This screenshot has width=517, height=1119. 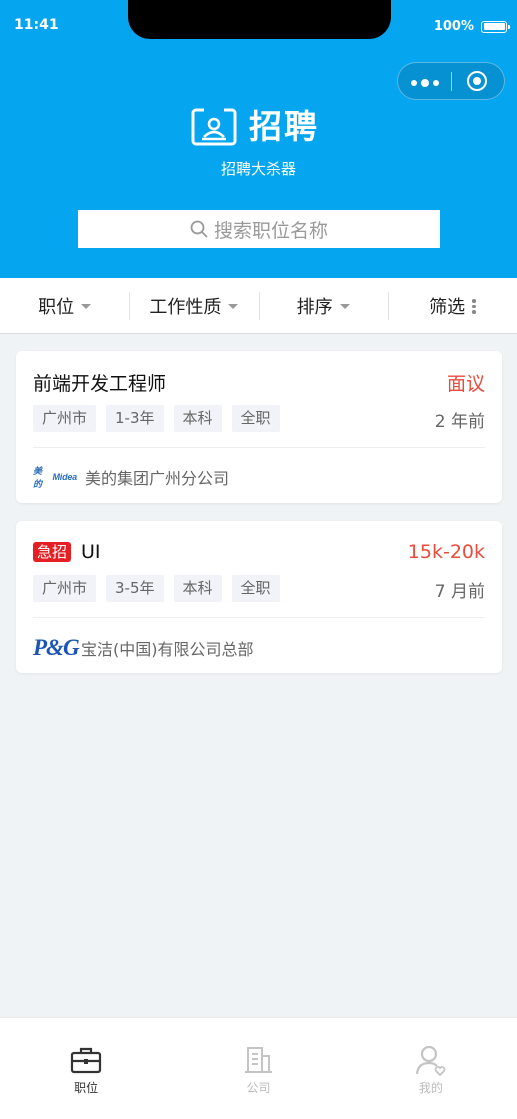 What do you see at coordinates (258, 169) in the screenshot?
I see `app-slogan: 招聘大杀器` at bounding box center [258, 169].